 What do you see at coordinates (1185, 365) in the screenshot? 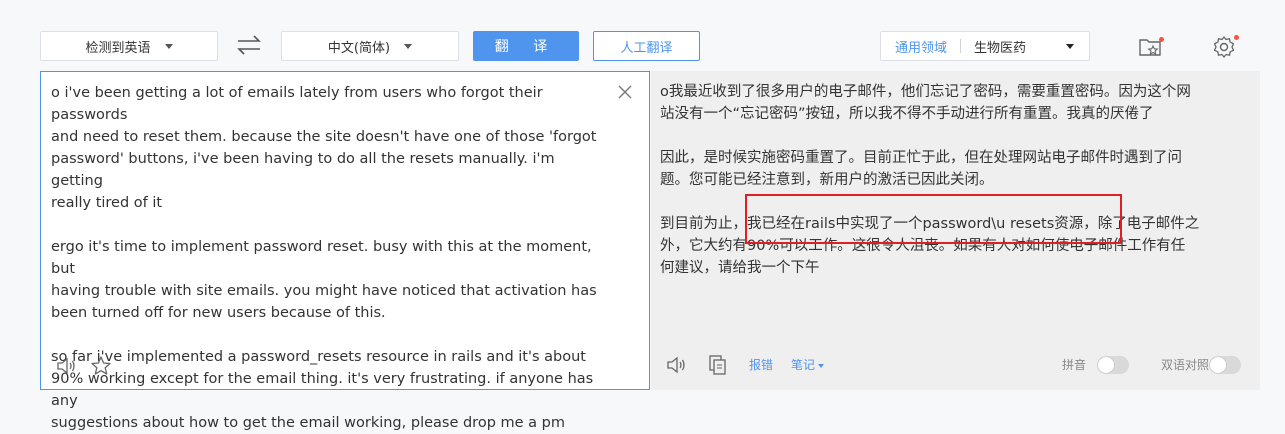
I see `bilingual-label: 双语对照` at bounding box center [1185, 365].